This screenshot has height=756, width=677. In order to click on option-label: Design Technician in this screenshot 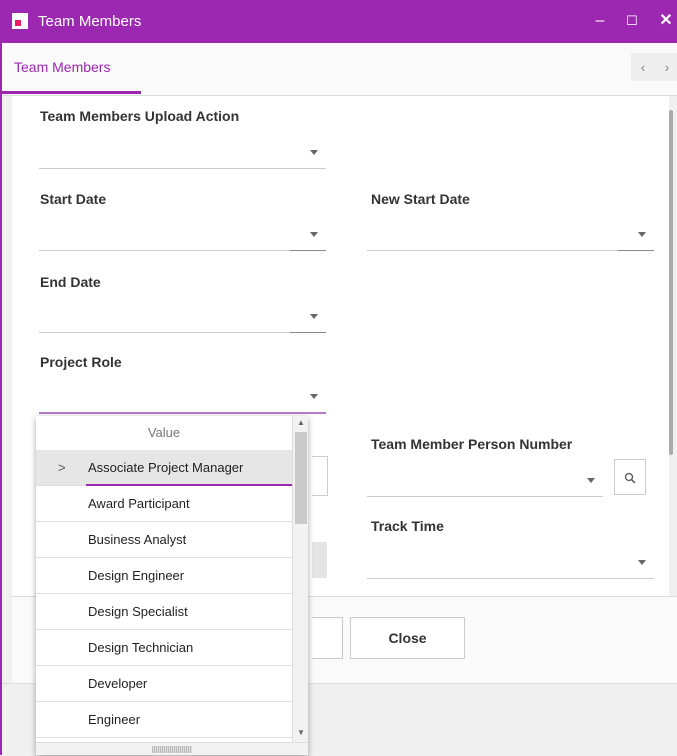, I will do `click(141, 647)`.